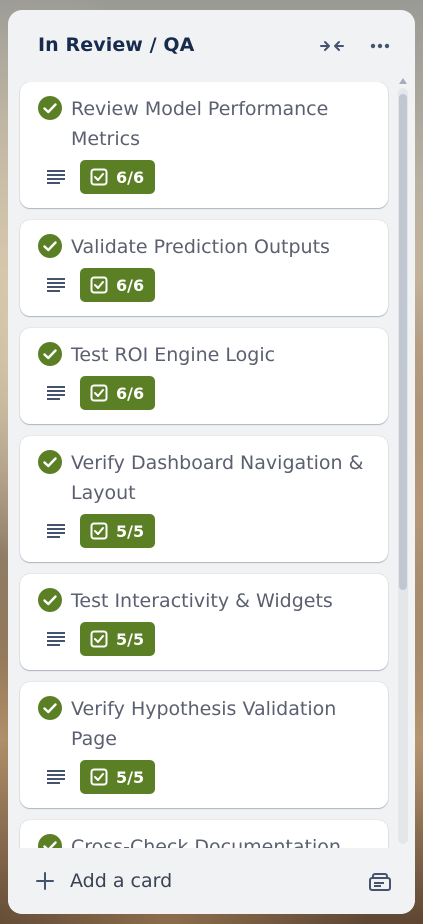 This screenshot has height=924, width=423. I want to click on list-header: In Review / QA, so click(211, 45).